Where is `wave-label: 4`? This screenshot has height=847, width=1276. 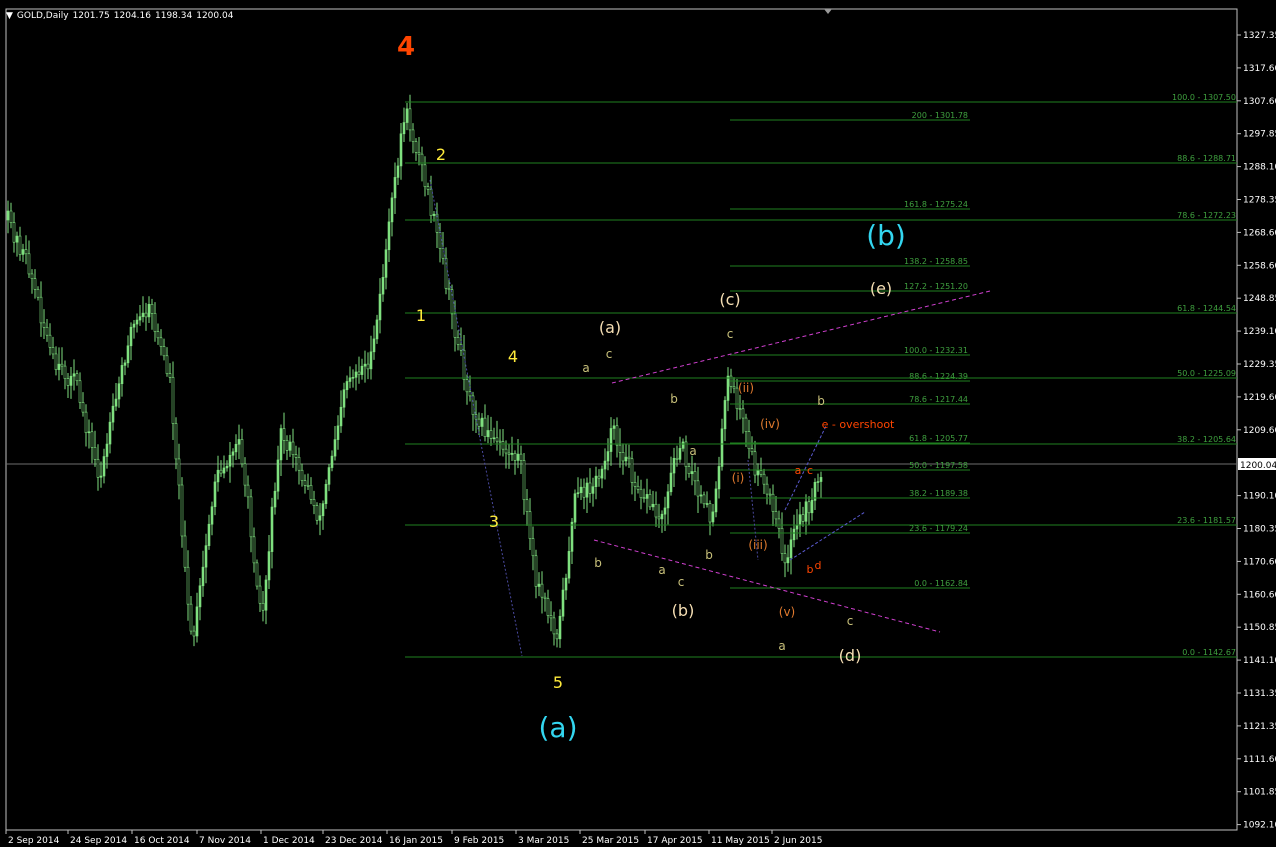
wave-label: 4 is located at coordinates (513, 356).